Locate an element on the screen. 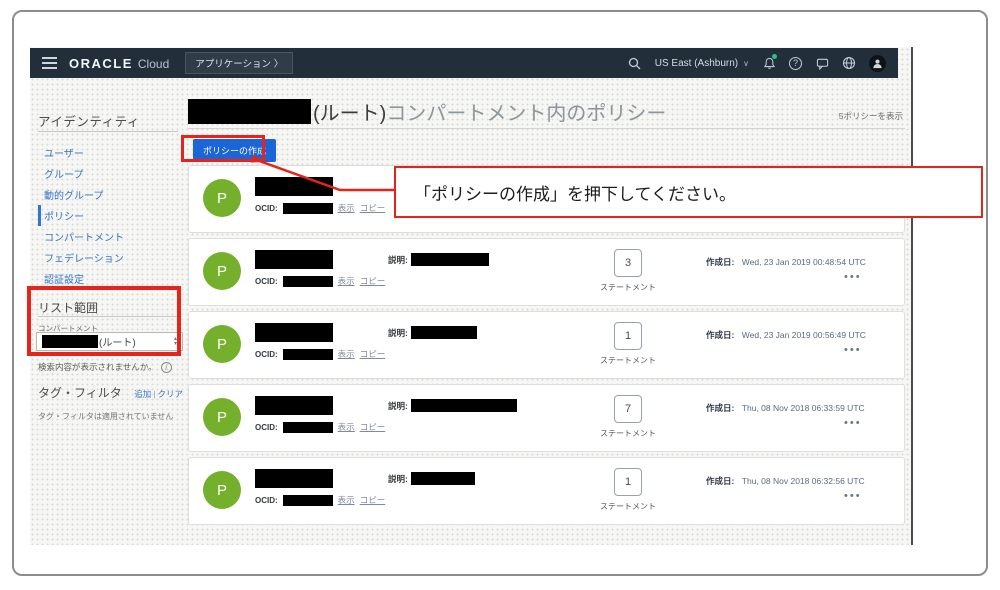 Image resolution: width=1000 pixels, height=590 pixels. help-icon: ? is located at coordinates (795, 63).